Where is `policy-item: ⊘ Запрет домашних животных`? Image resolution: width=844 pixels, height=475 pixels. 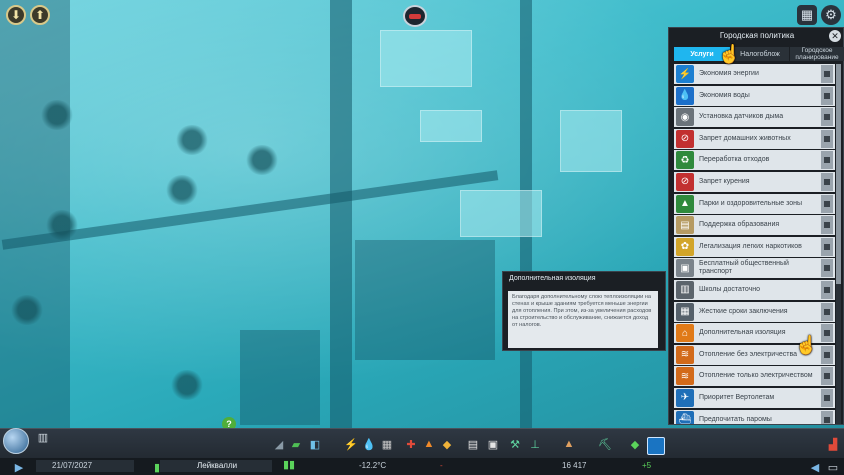
policy-item: ⊘ Запрет домашних животных is located at coordinates (754, 138).